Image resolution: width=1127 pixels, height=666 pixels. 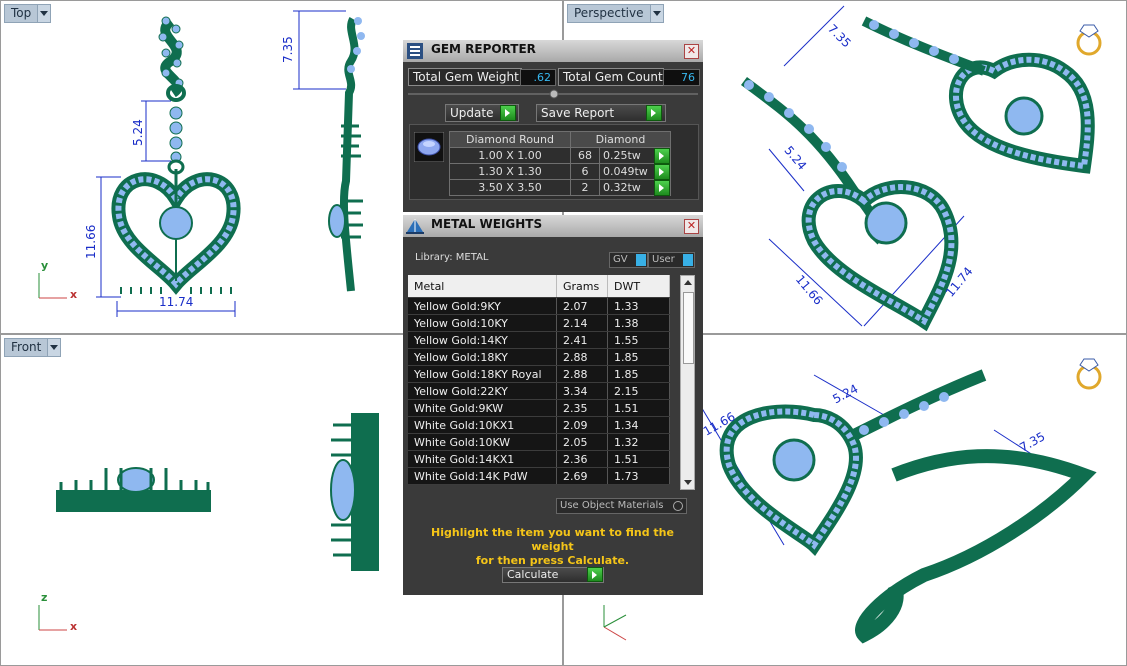 I want to click on table-row: Yellow Gold:9KY 2.07 1.33, so click(x=539, y=306).